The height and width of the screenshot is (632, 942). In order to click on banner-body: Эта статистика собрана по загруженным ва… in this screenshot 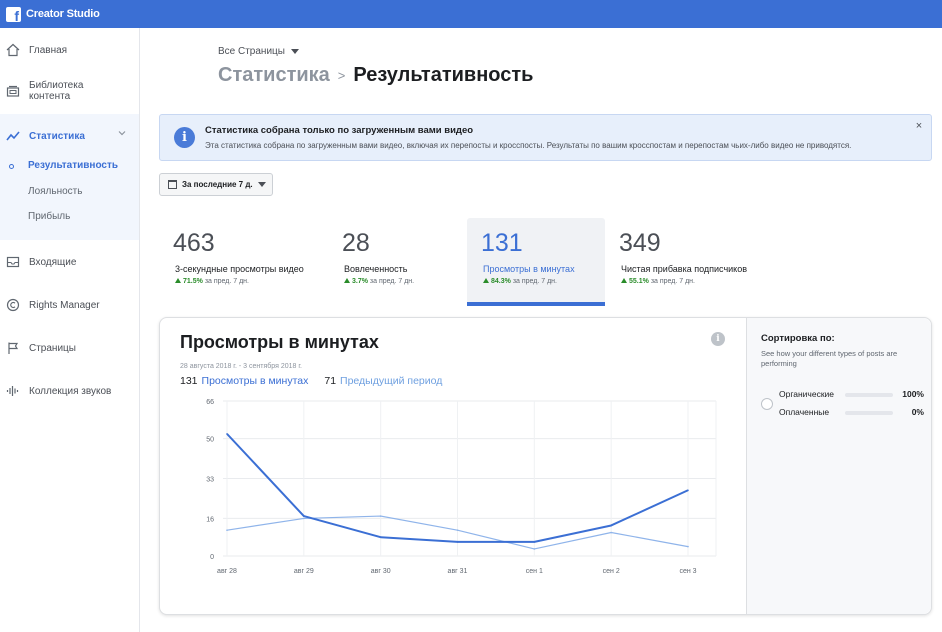, I will do `click(528, 145)`.